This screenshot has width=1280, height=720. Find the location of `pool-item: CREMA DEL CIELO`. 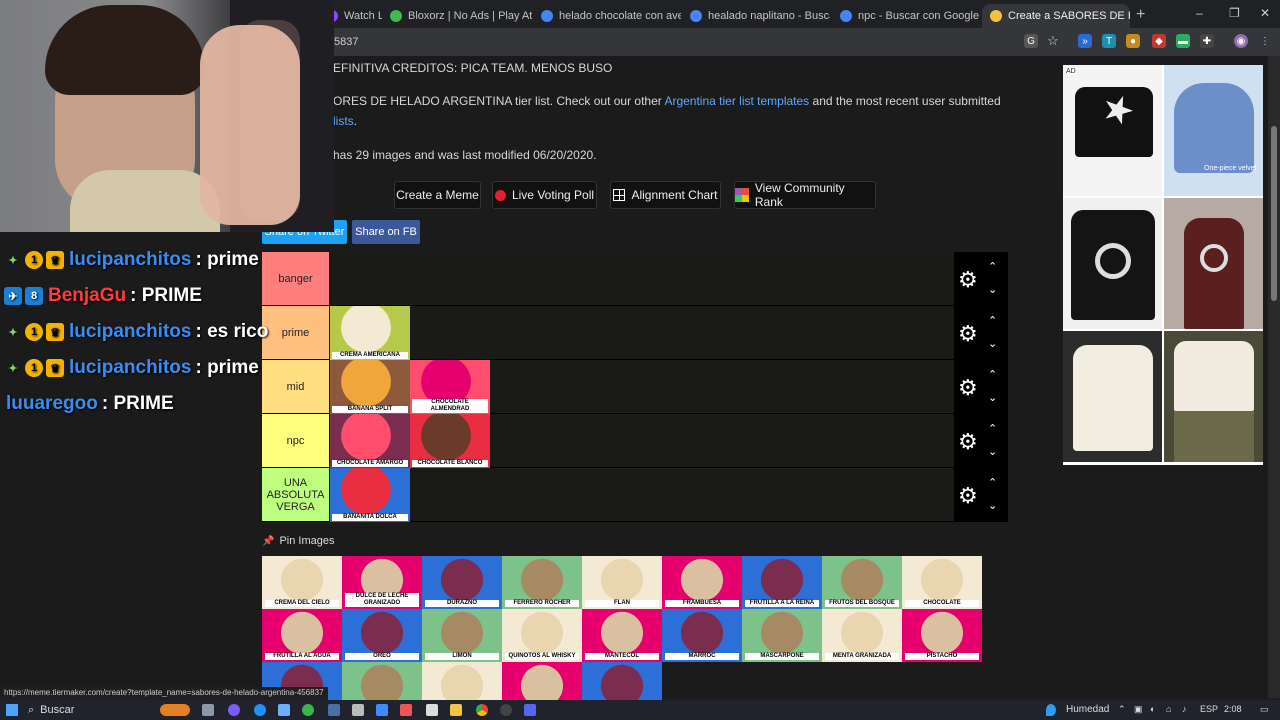

pool-item: CREMA DEL CIELO is located at coordinates (302, 582).